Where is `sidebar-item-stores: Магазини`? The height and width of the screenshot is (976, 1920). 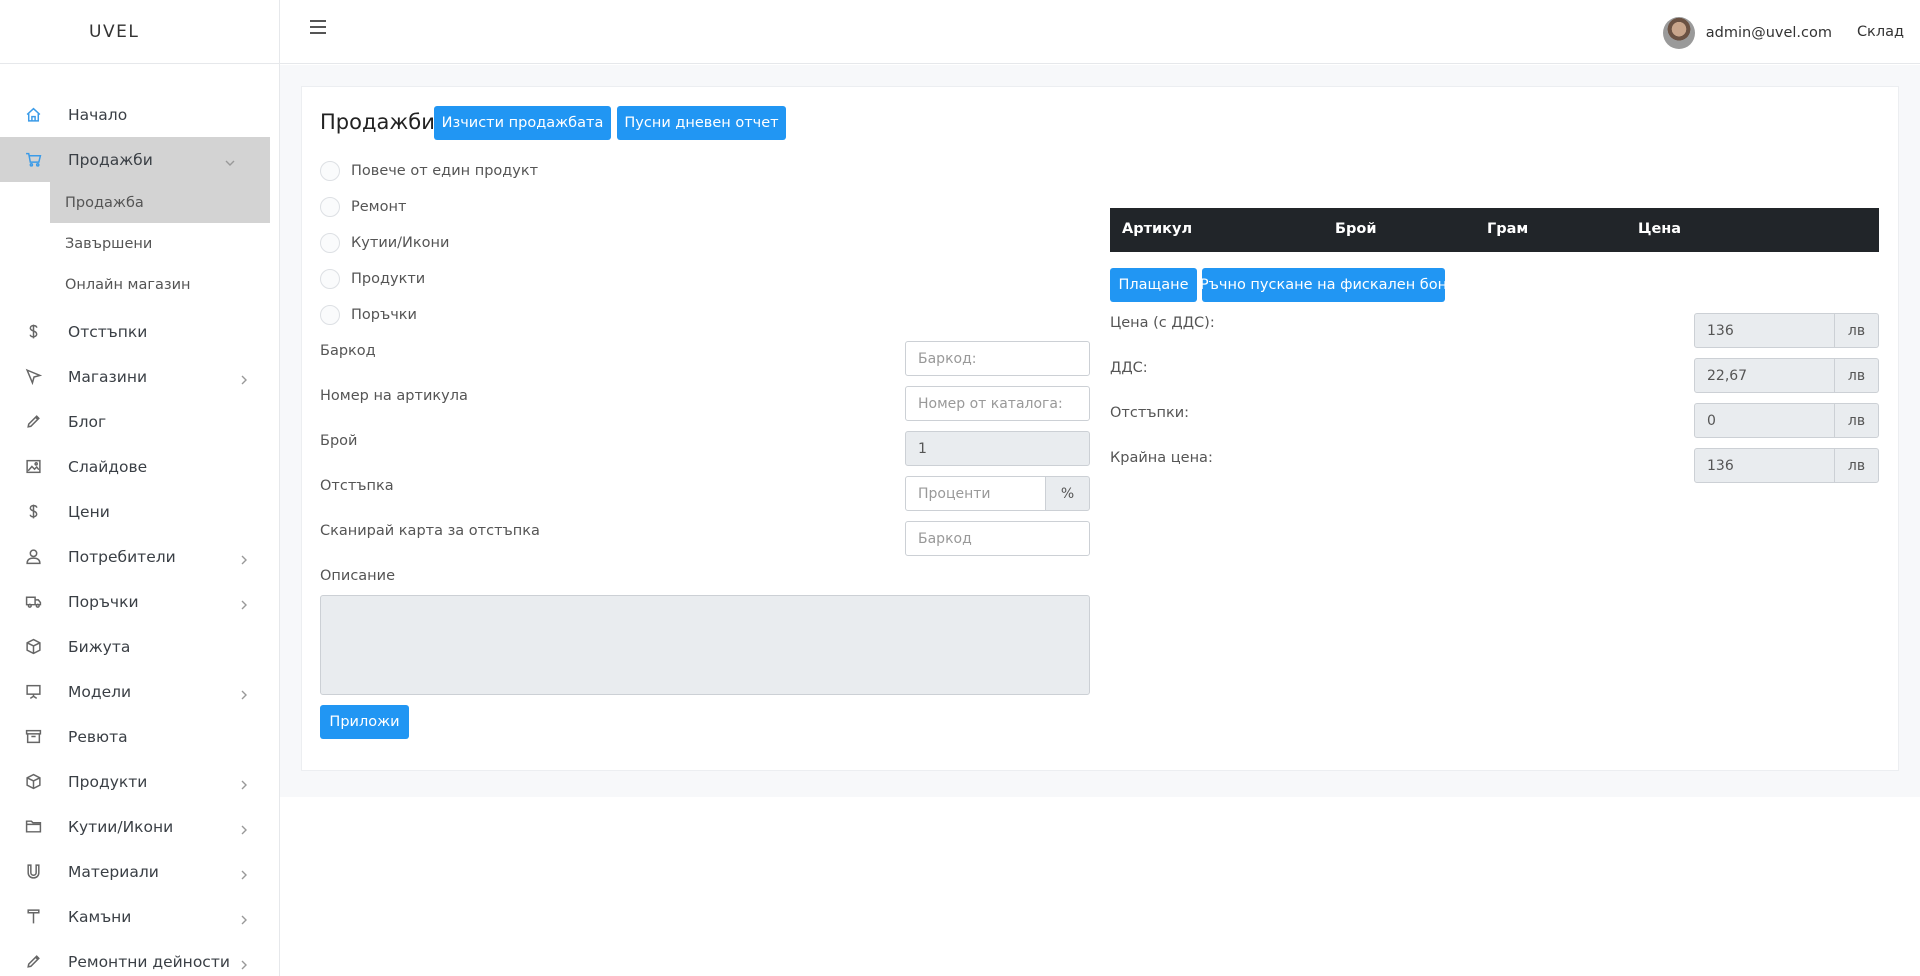 sidebar-item-stores: Магазини is located at coordinates (139, 376).